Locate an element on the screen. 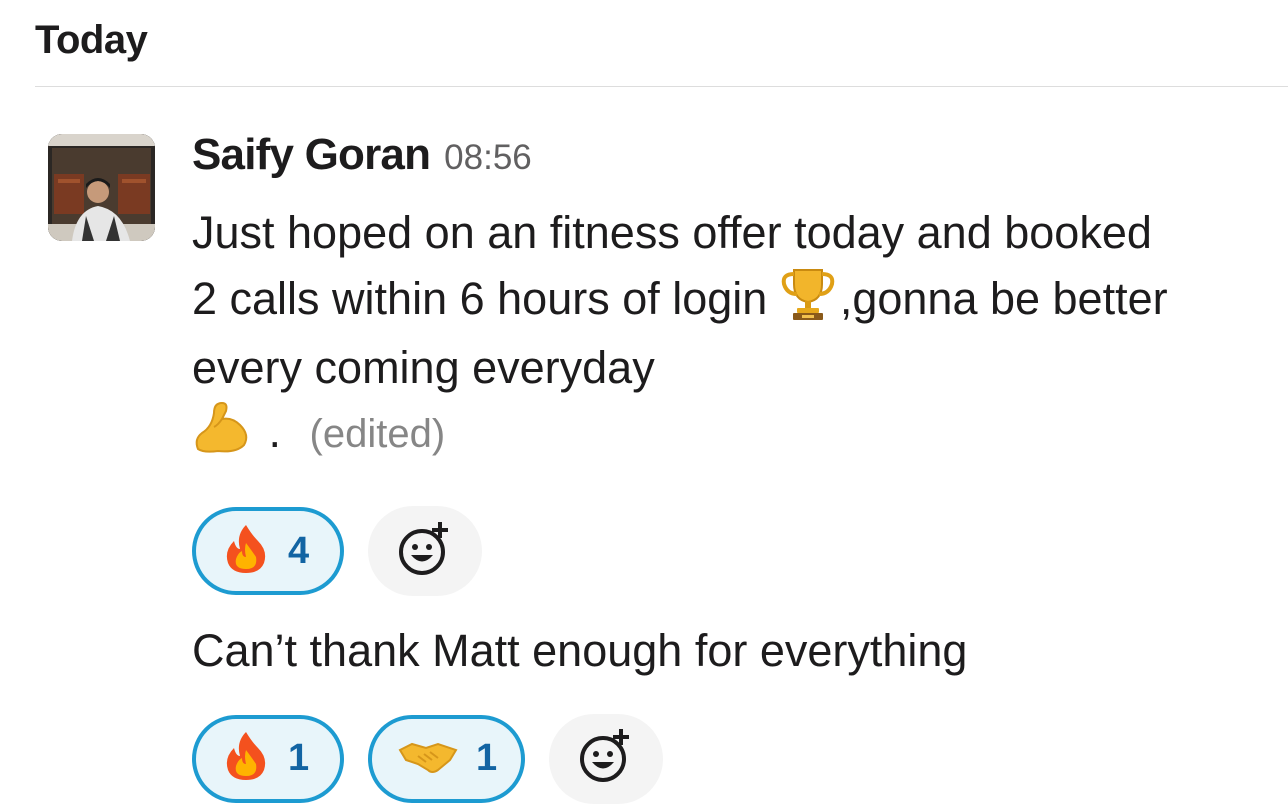 This screenshot has width=1288, height=804. message-timestamp: 08:56 is located at coordinates (488, 158).